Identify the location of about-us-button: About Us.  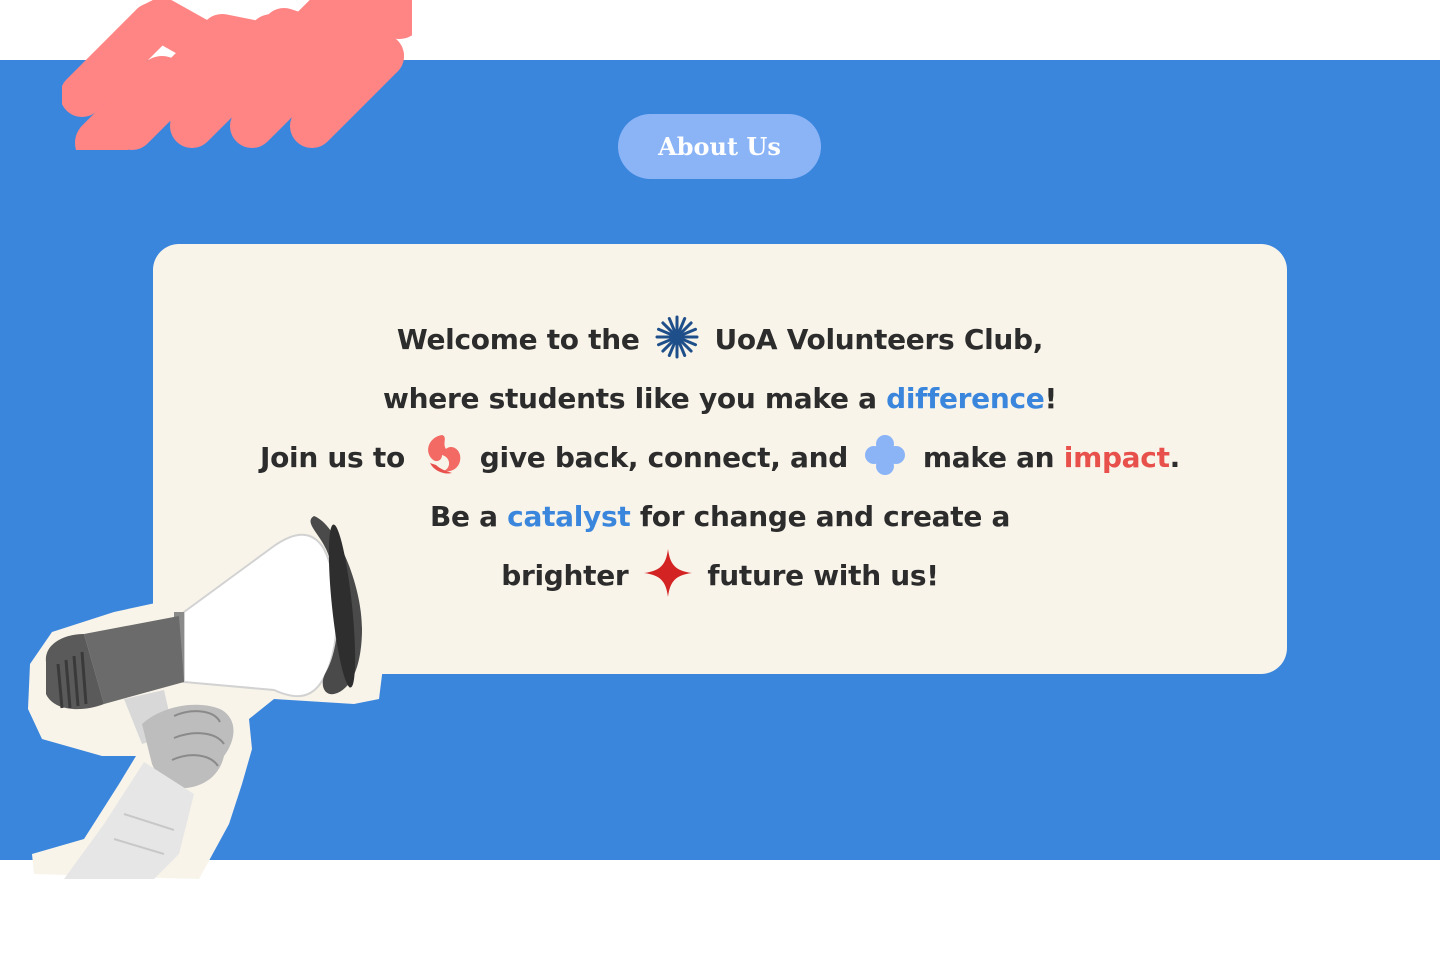
(719, 146).